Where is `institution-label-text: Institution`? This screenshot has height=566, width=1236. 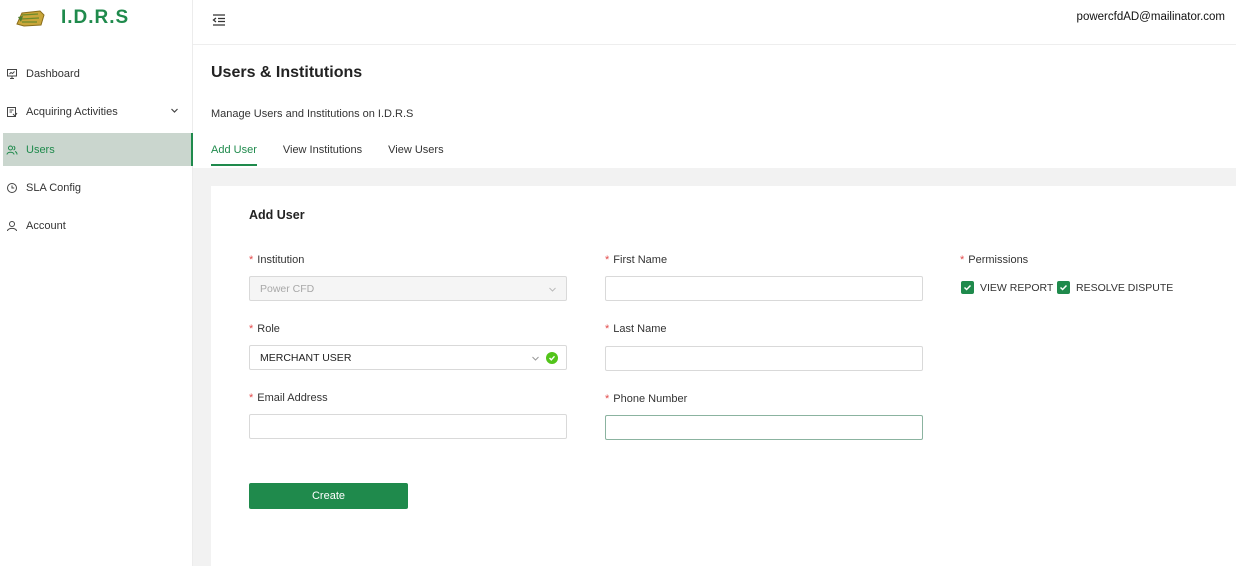
institution-label-text: Institution is located at coordinates (281, 260).